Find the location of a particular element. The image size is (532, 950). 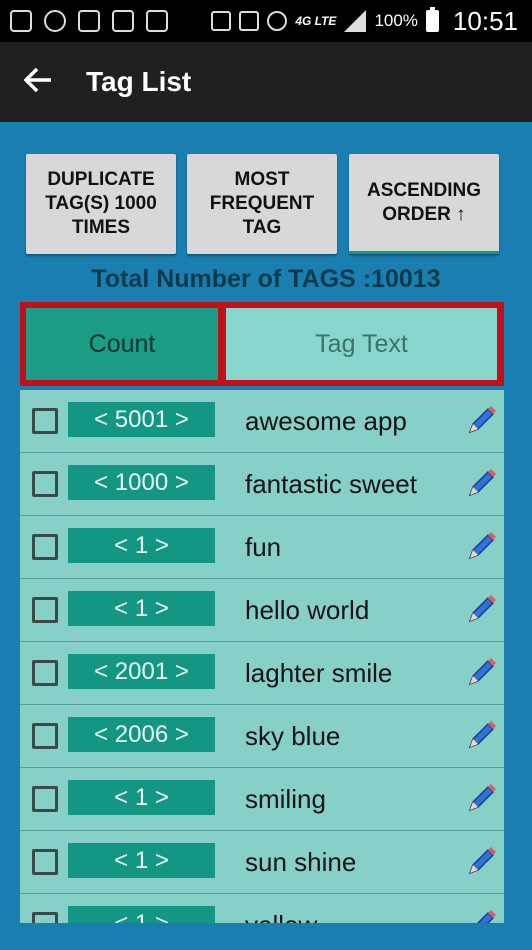

page-title: Tag List is located at coordinates (139, 81).